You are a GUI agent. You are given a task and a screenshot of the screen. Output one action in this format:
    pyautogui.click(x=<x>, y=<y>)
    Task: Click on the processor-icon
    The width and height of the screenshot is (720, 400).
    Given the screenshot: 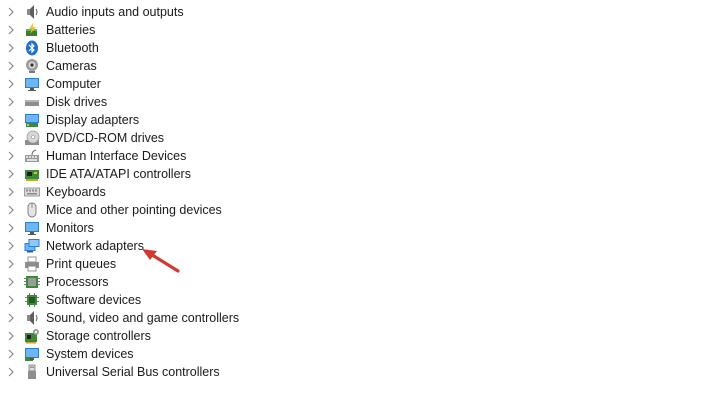 What is the action you would take?
    pyautogui.click(x=32, y=282)
    